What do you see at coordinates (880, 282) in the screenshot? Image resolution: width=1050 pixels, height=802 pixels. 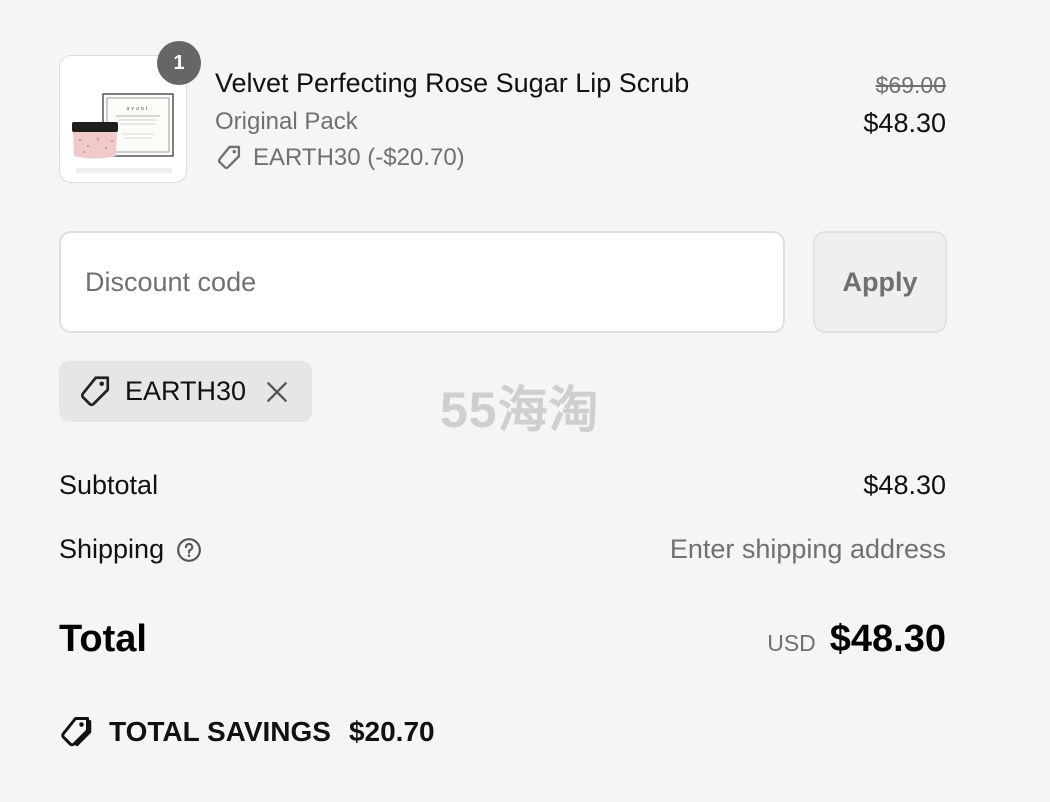 I see `apply-button: Apply` at bounding box center [880, 282].